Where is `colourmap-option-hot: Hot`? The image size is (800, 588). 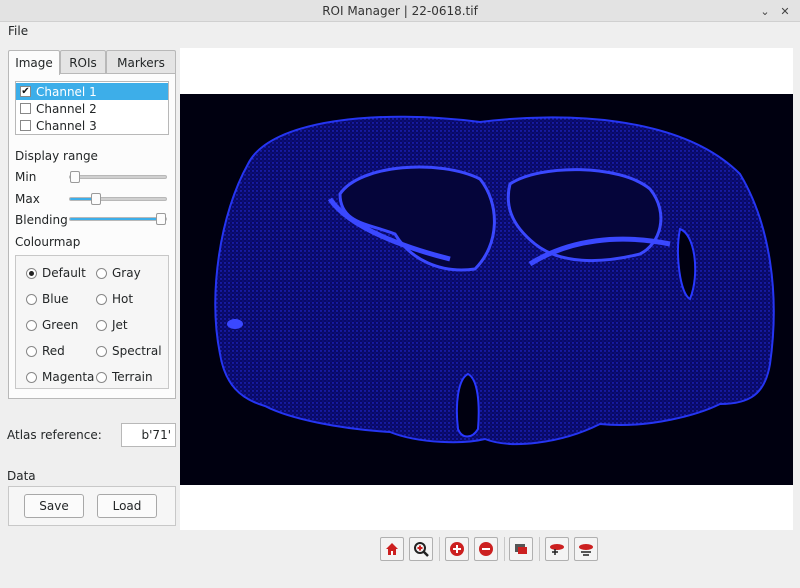
colourmap-option-hot: Hot is located at coordinates (114, 299).